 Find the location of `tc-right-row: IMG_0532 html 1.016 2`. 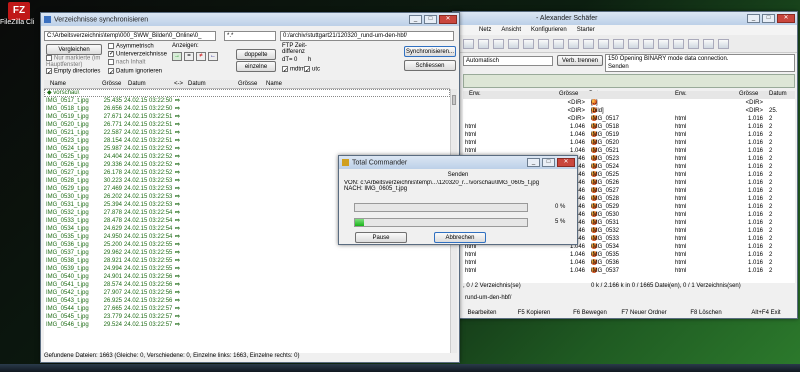

tc-right-row: IMG_0532 html 1.016 2 is located at coordinates (692, 231).